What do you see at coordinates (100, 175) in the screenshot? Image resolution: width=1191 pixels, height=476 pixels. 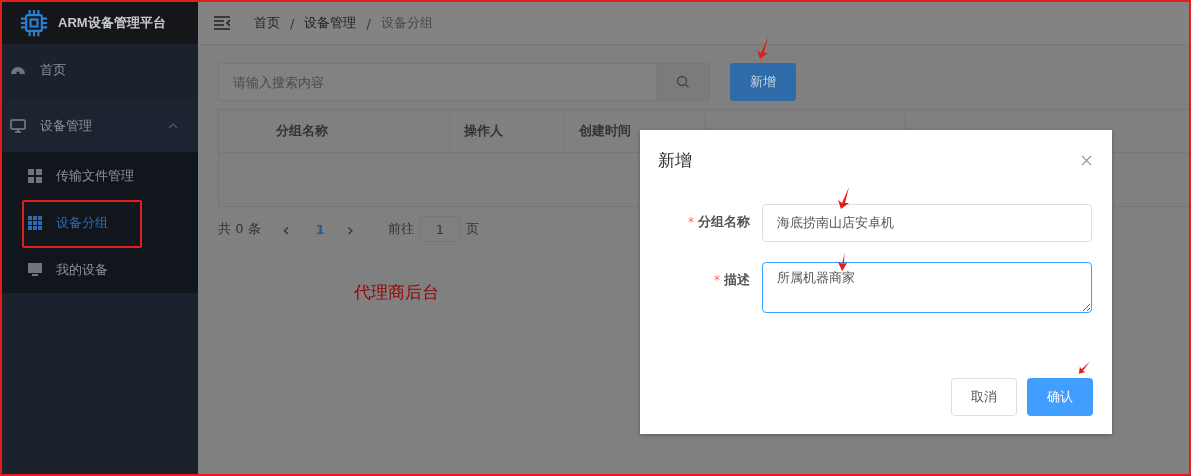 I see `menu-item: 传输文件管理` at bounding box center [100, 175].